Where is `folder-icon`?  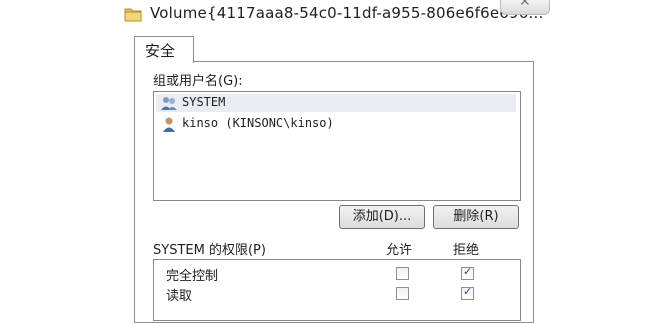 folder-icon is located at coordinates (133, 15).